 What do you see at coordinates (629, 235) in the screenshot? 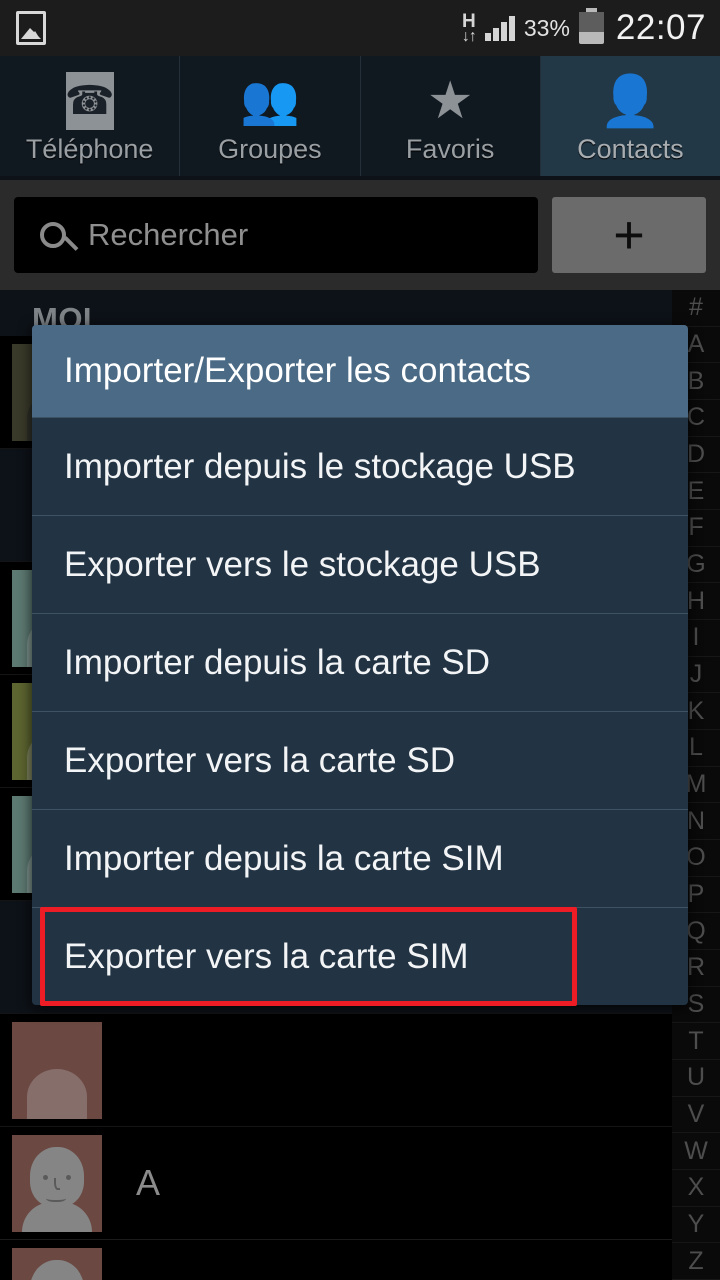
I see `add-contact-button: +` at bounding box center [629, 235].